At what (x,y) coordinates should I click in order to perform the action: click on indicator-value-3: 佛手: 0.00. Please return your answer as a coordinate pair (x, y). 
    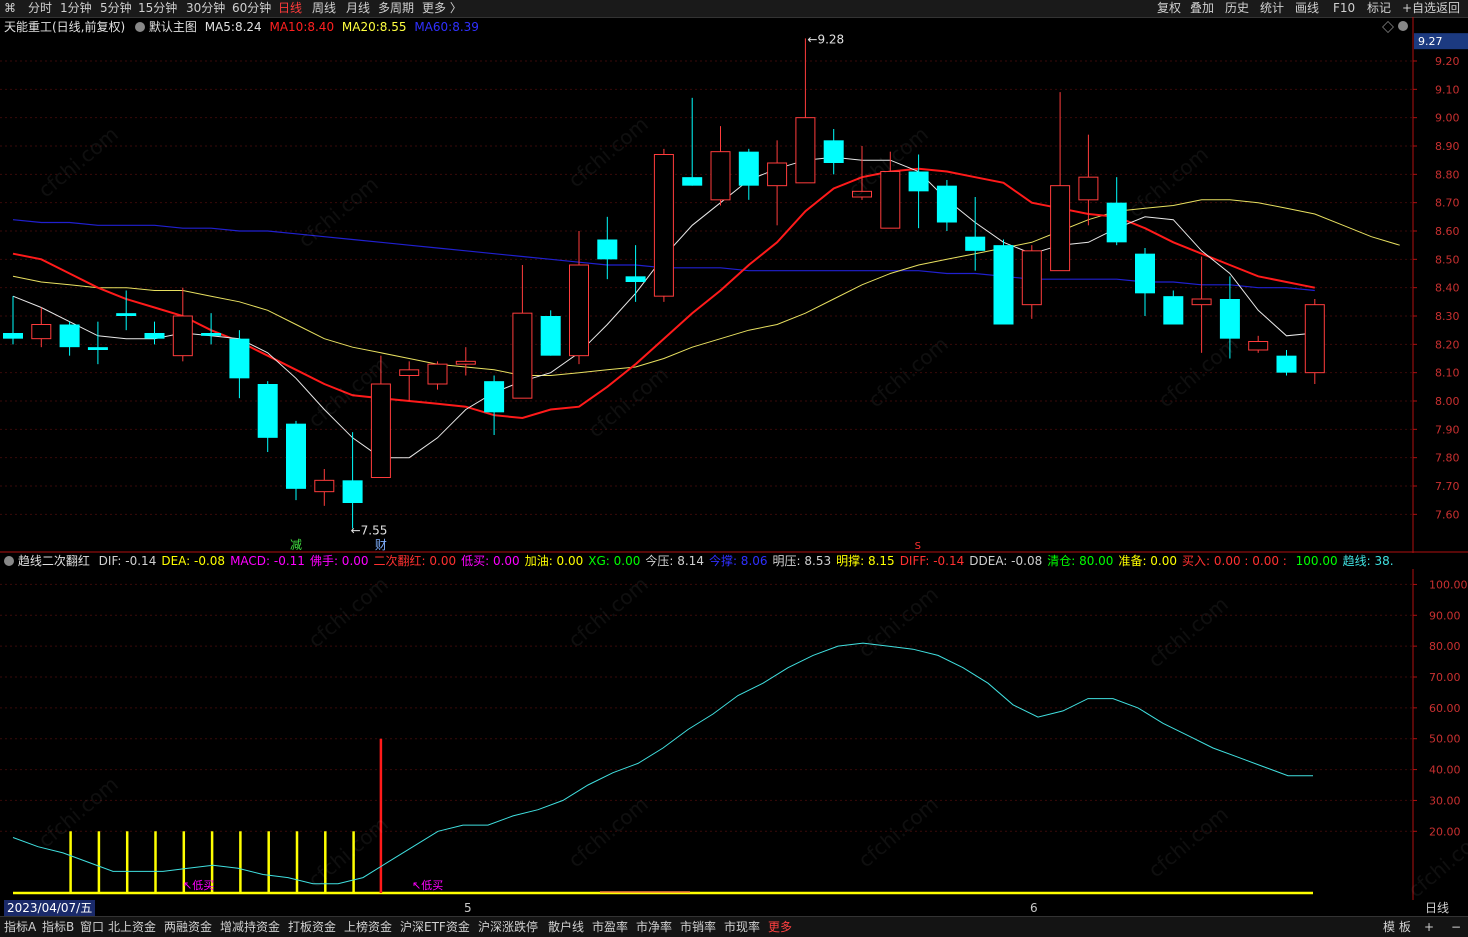
    Looking at the image, I should click on (339, 561).